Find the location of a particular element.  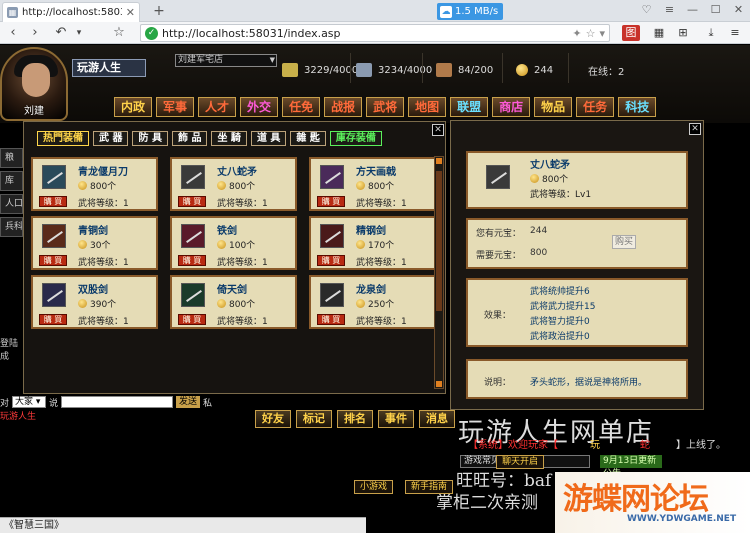

grid-icon: ▦ is located at coordinates (659, 33).